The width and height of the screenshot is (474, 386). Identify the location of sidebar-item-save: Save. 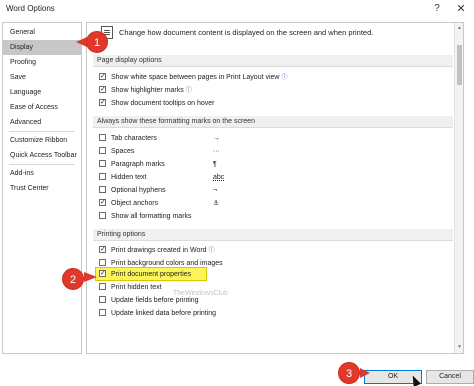
(42, 77).